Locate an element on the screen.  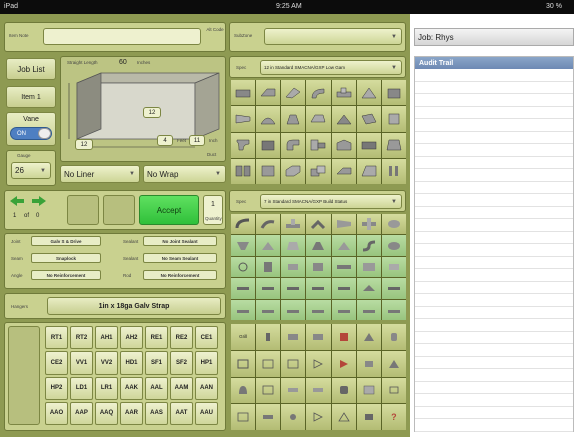
code-button: SF1 is located at coordinates (156, 363).